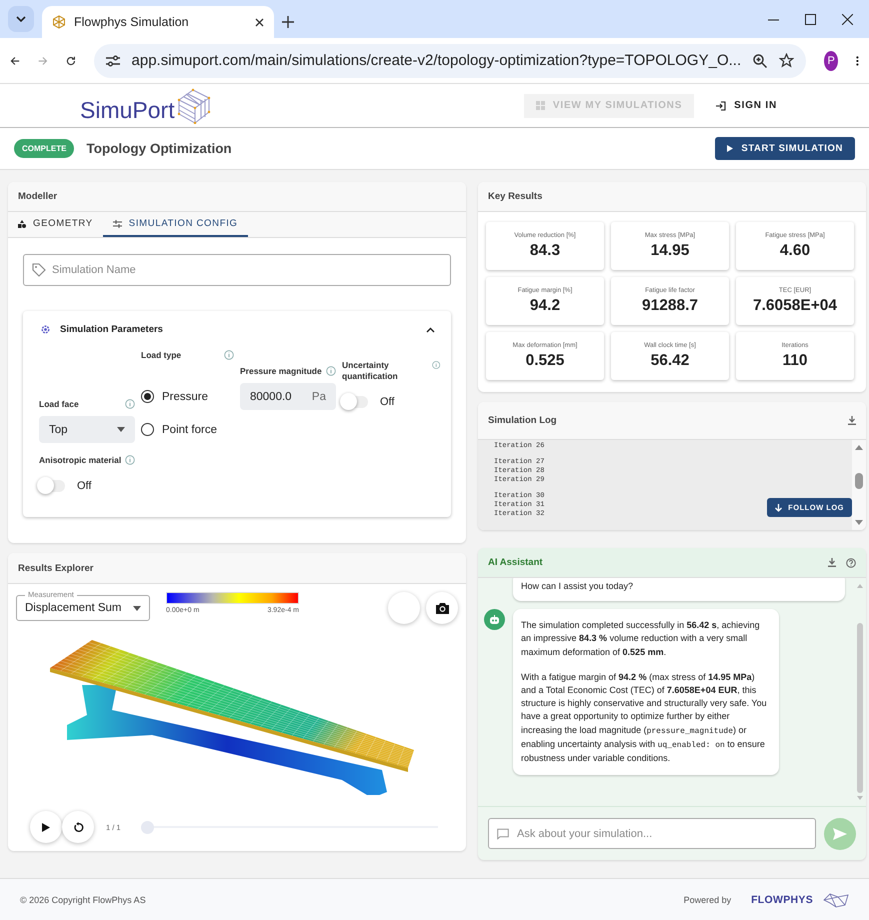  Describe the element at coordinates (370, 371) in the screenshot. I see `field-label: Uncertainty quantification` at that location.